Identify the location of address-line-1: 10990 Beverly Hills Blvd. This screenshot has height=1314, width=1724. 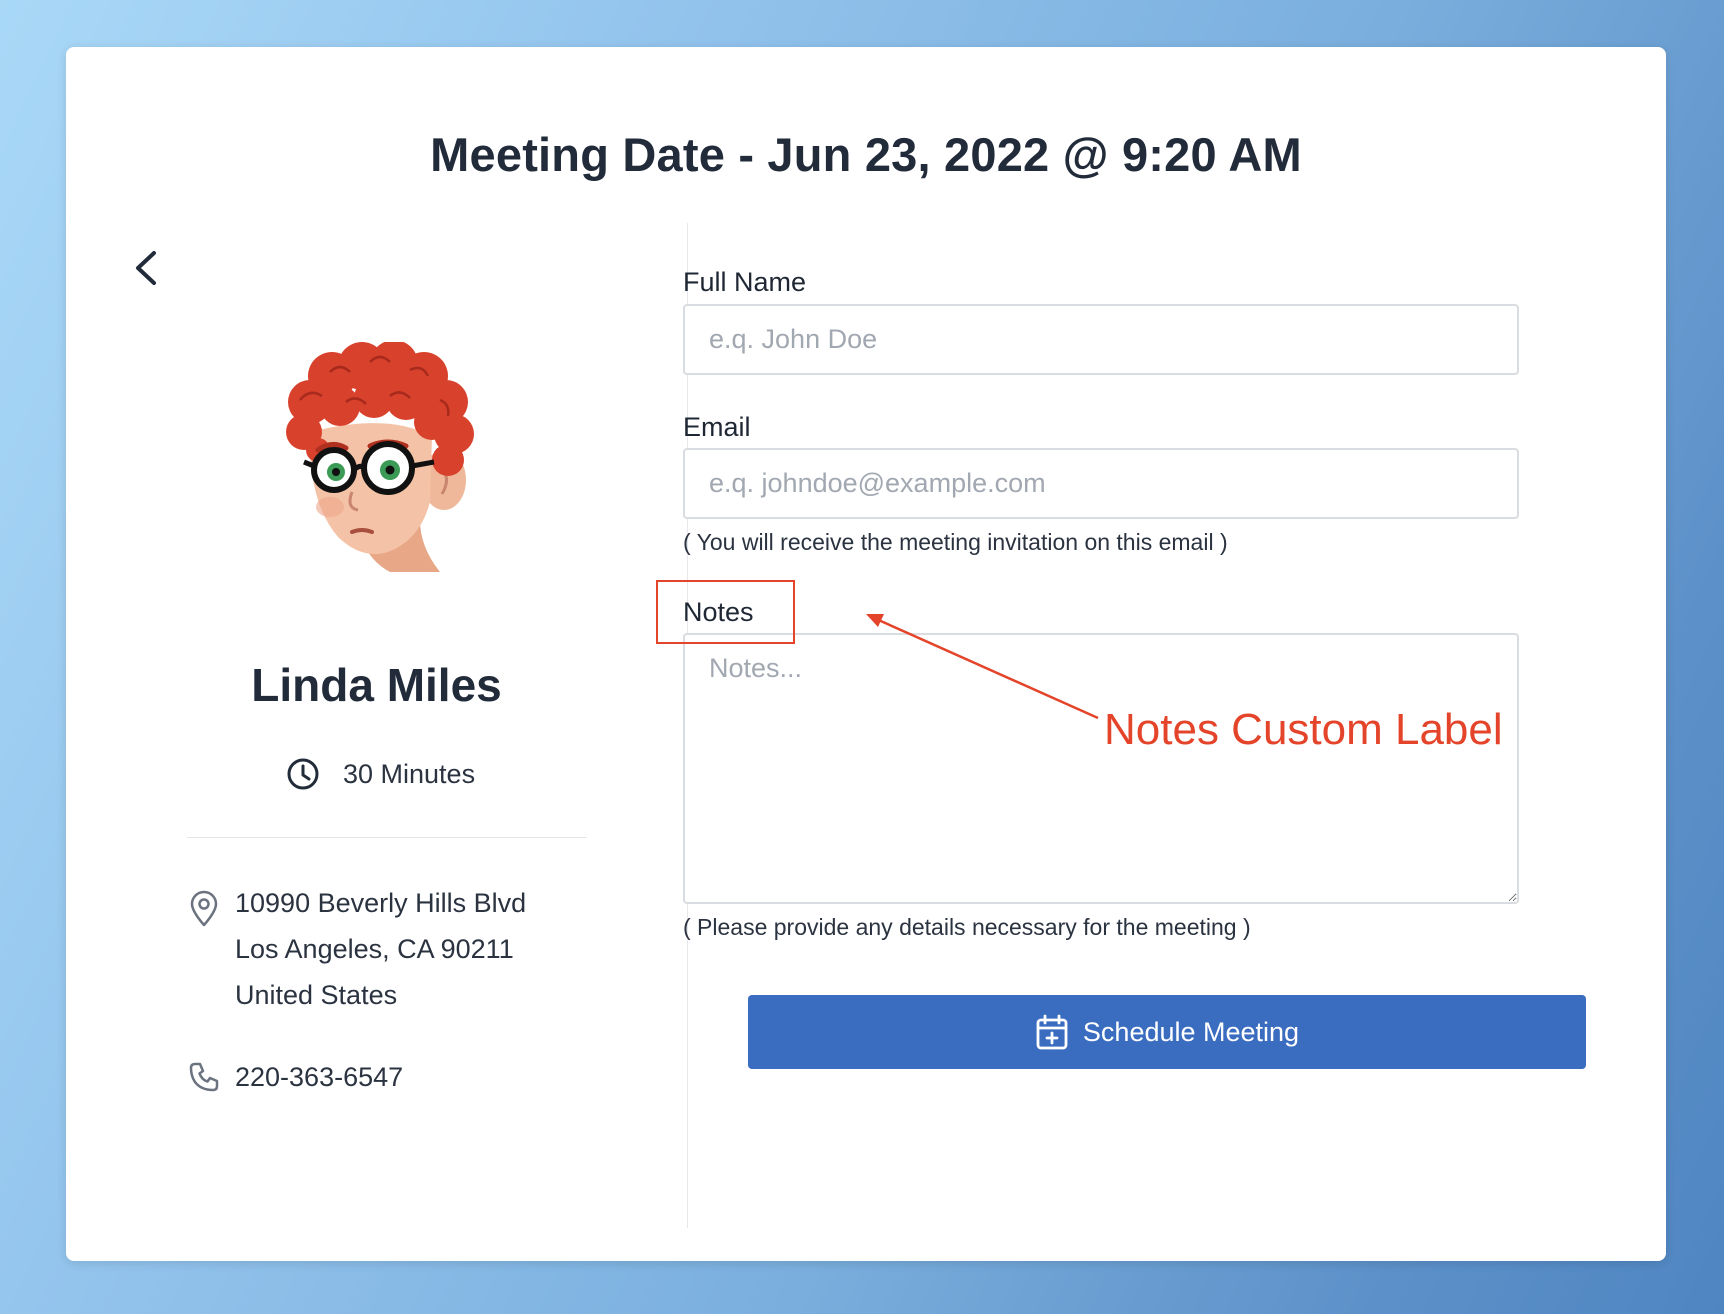
(381, 903).